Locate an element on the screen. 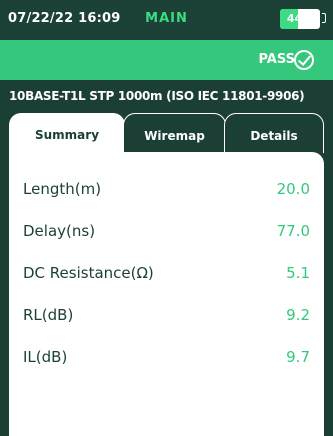 This screenshot has height=436, width=333. row-value: 5.1 is located at coordinates (298, 273).